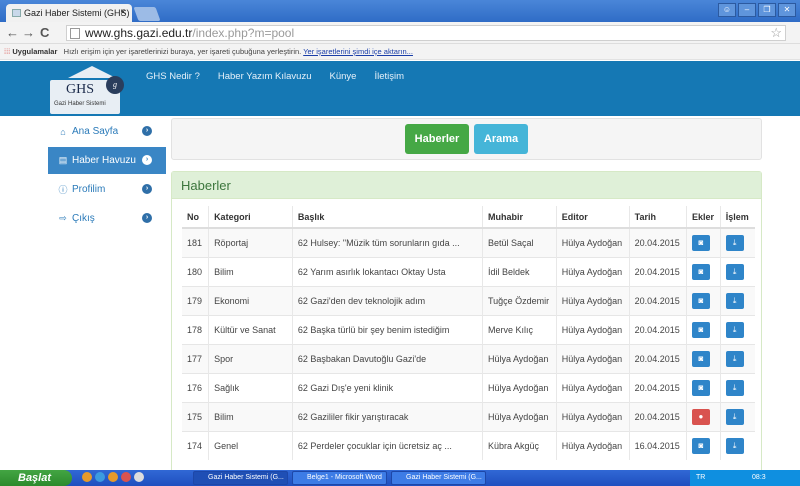 This screenshot has height=486, width=800. What do you see at coordinates (87, 89) in the screenshot?
I see `site-logo: GHS Gazi Haber Sistemi g` at bounding box center [87, 89].